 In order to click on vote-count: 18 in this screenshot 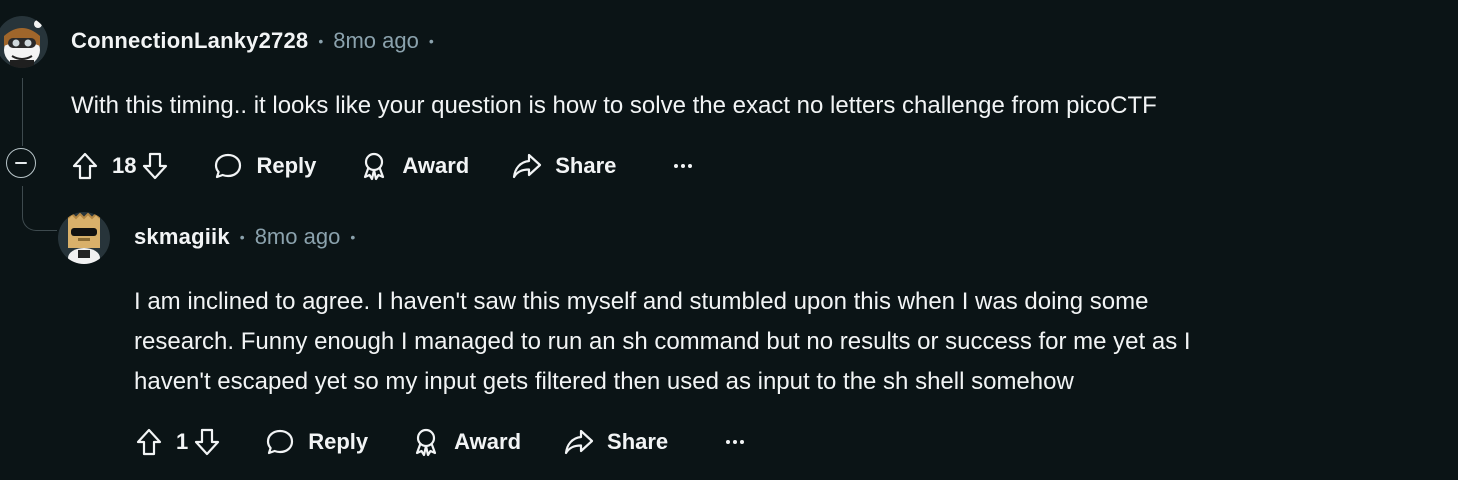, I will do `click(124, 165)`.